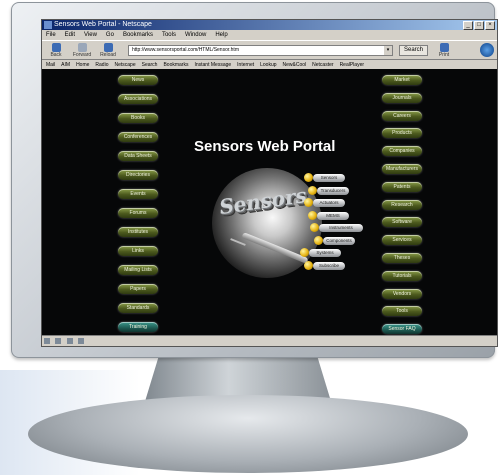 The width and height of the screenshot is (503, 475). I want to click on search-button: Search, so click(414, 50).